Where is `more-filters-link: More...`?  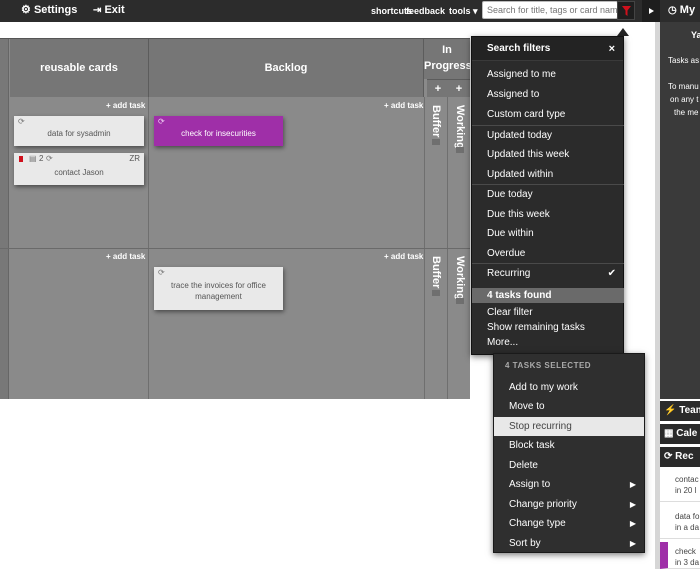 more-filters-link: More... is located at coordinates (548, 342).